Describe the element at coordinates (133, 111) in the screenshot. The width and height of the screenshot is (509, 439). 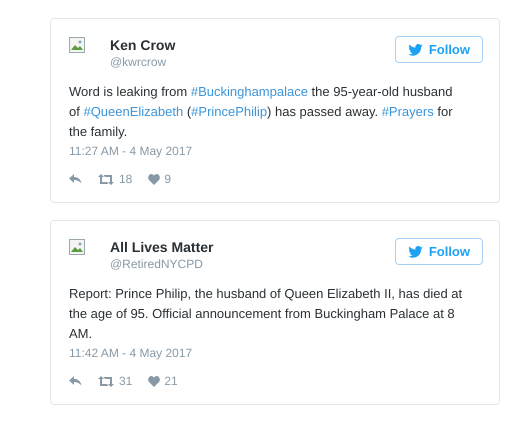
I see `hashtag-link: #QueenElizabeth` at that location.